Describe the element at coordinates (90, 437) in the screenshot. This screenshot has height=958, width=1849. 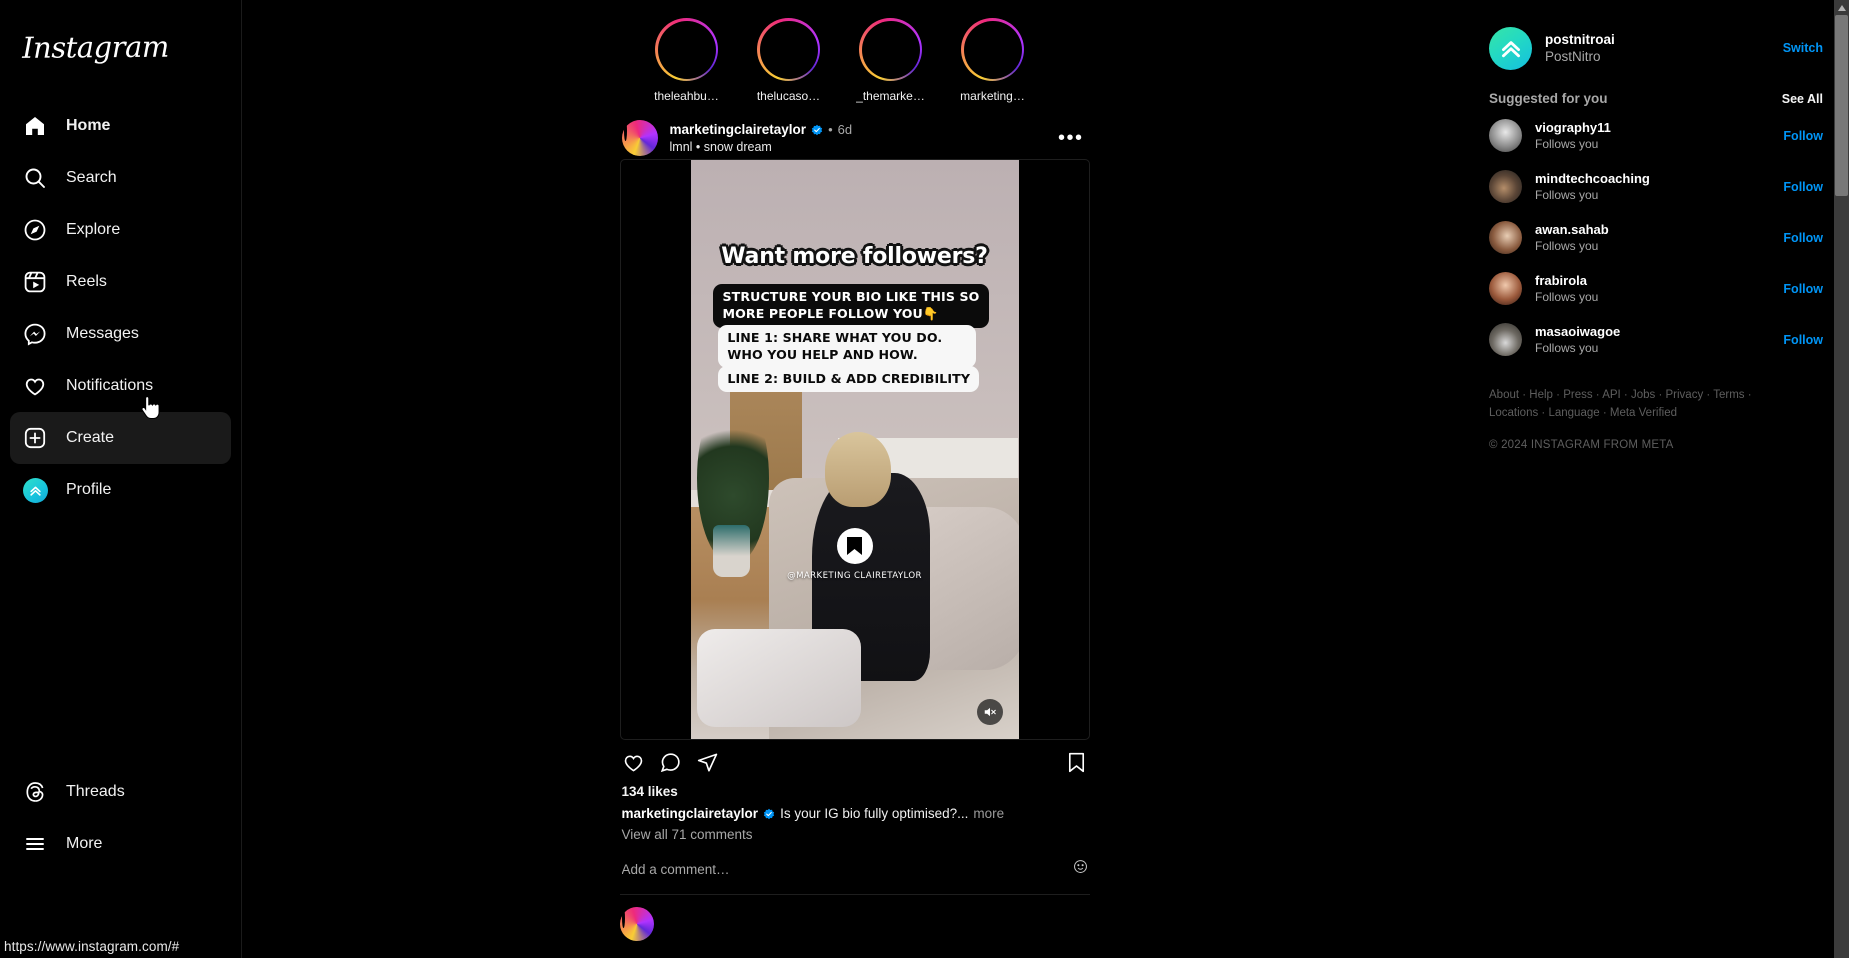
I see `sidebar-label-create: Create` at that location.